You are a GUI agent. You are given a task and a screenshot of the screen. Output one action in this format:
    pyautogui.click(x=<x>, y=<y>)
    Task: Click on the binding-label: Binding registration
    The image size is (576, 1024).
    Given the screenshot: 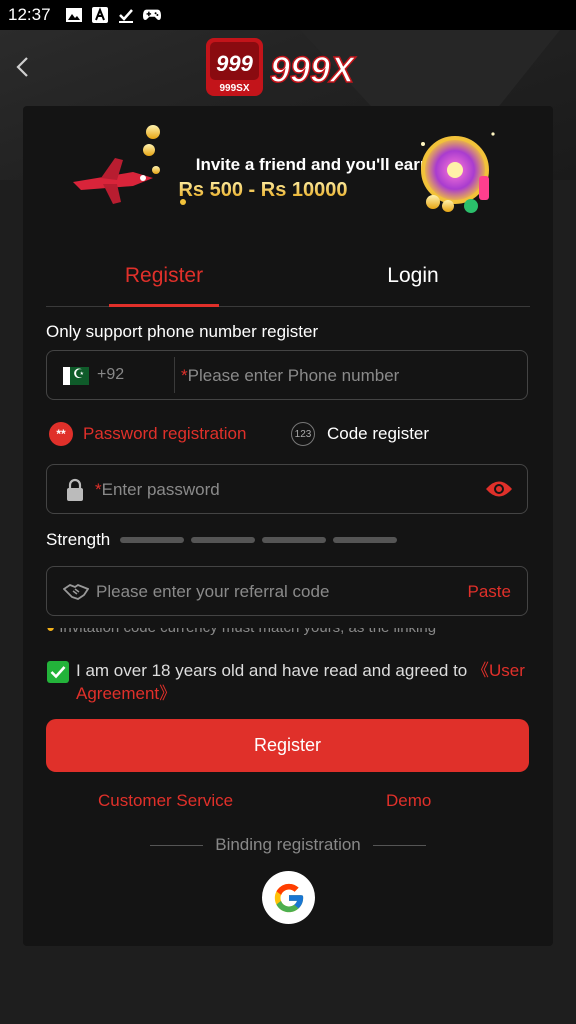 What is the action you would take?
    pyautogui.click(x=288, y=844)
    